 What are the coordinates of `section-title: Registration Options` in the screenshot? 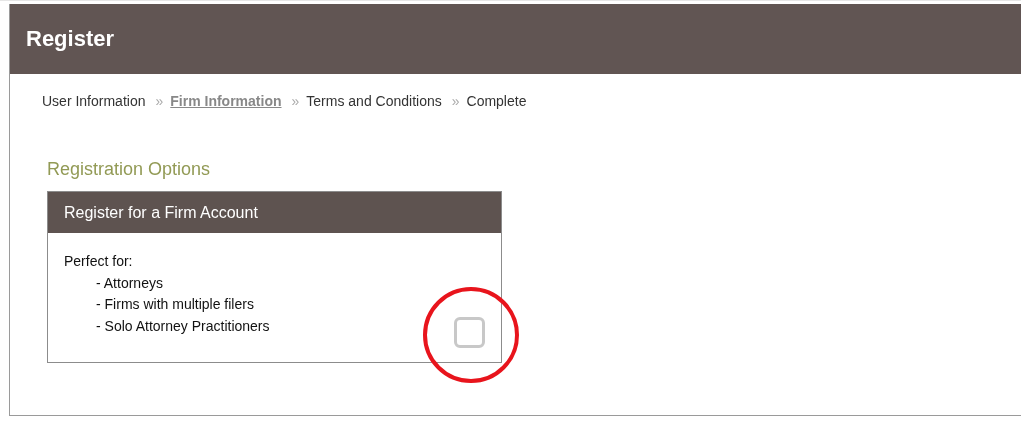 It's located at (129, 169).